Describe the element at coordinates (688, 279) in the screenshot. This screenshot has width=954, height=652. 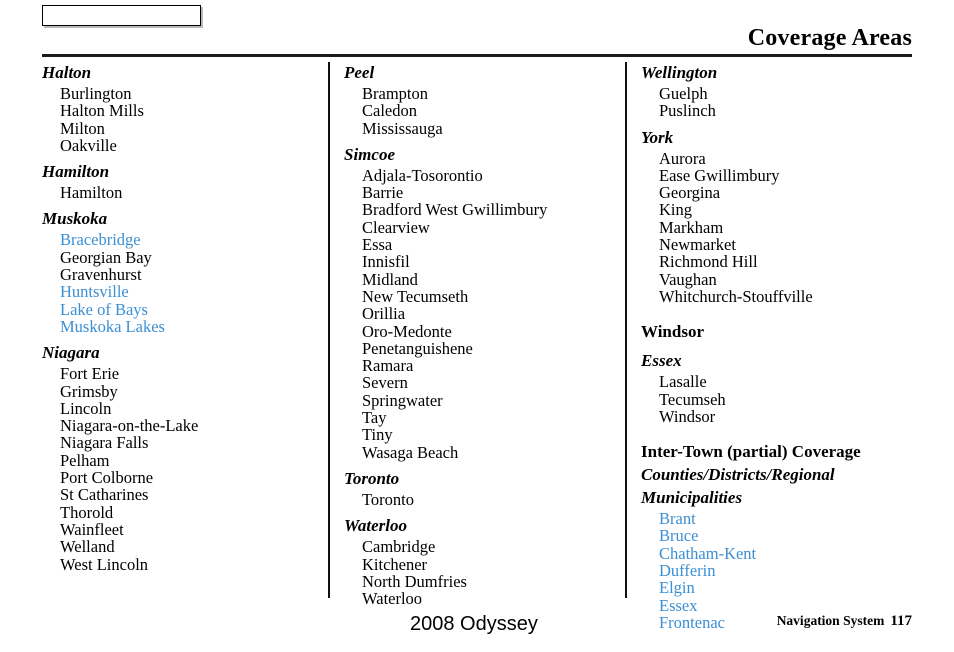
I see `coverage-item: Vaughan` at that location.